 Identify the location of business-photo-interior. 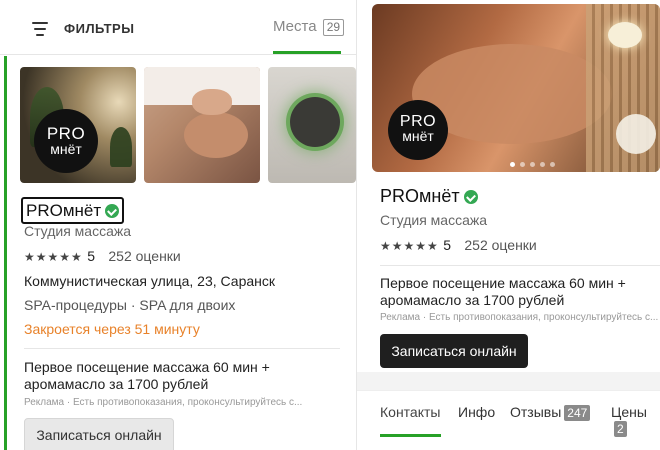
(312, 125).